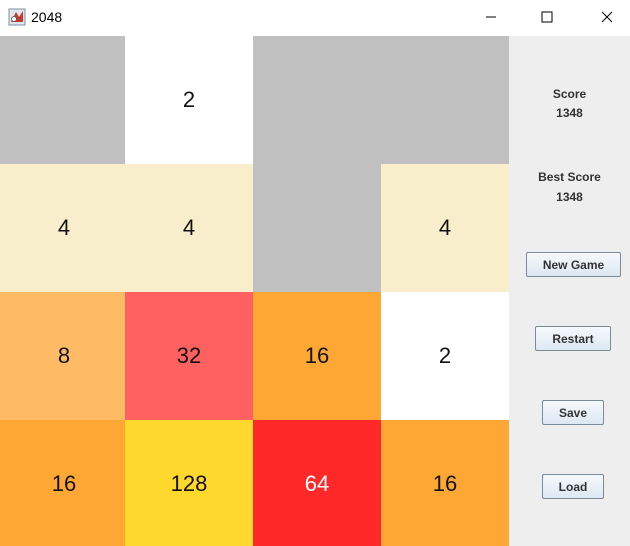  I want to click on best-score-label: Best Score, so click(569, 177).